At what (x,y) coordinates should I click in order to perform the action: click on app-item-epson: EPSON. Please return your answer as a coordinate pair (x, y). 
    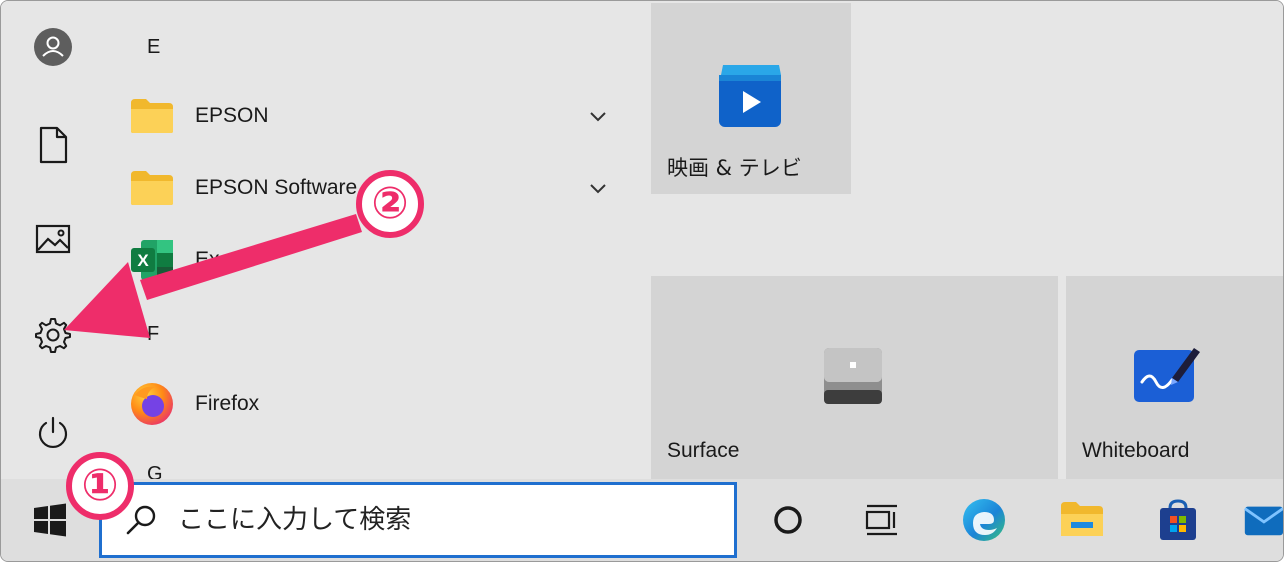
    Looking at the image, I should click on (369, 116).